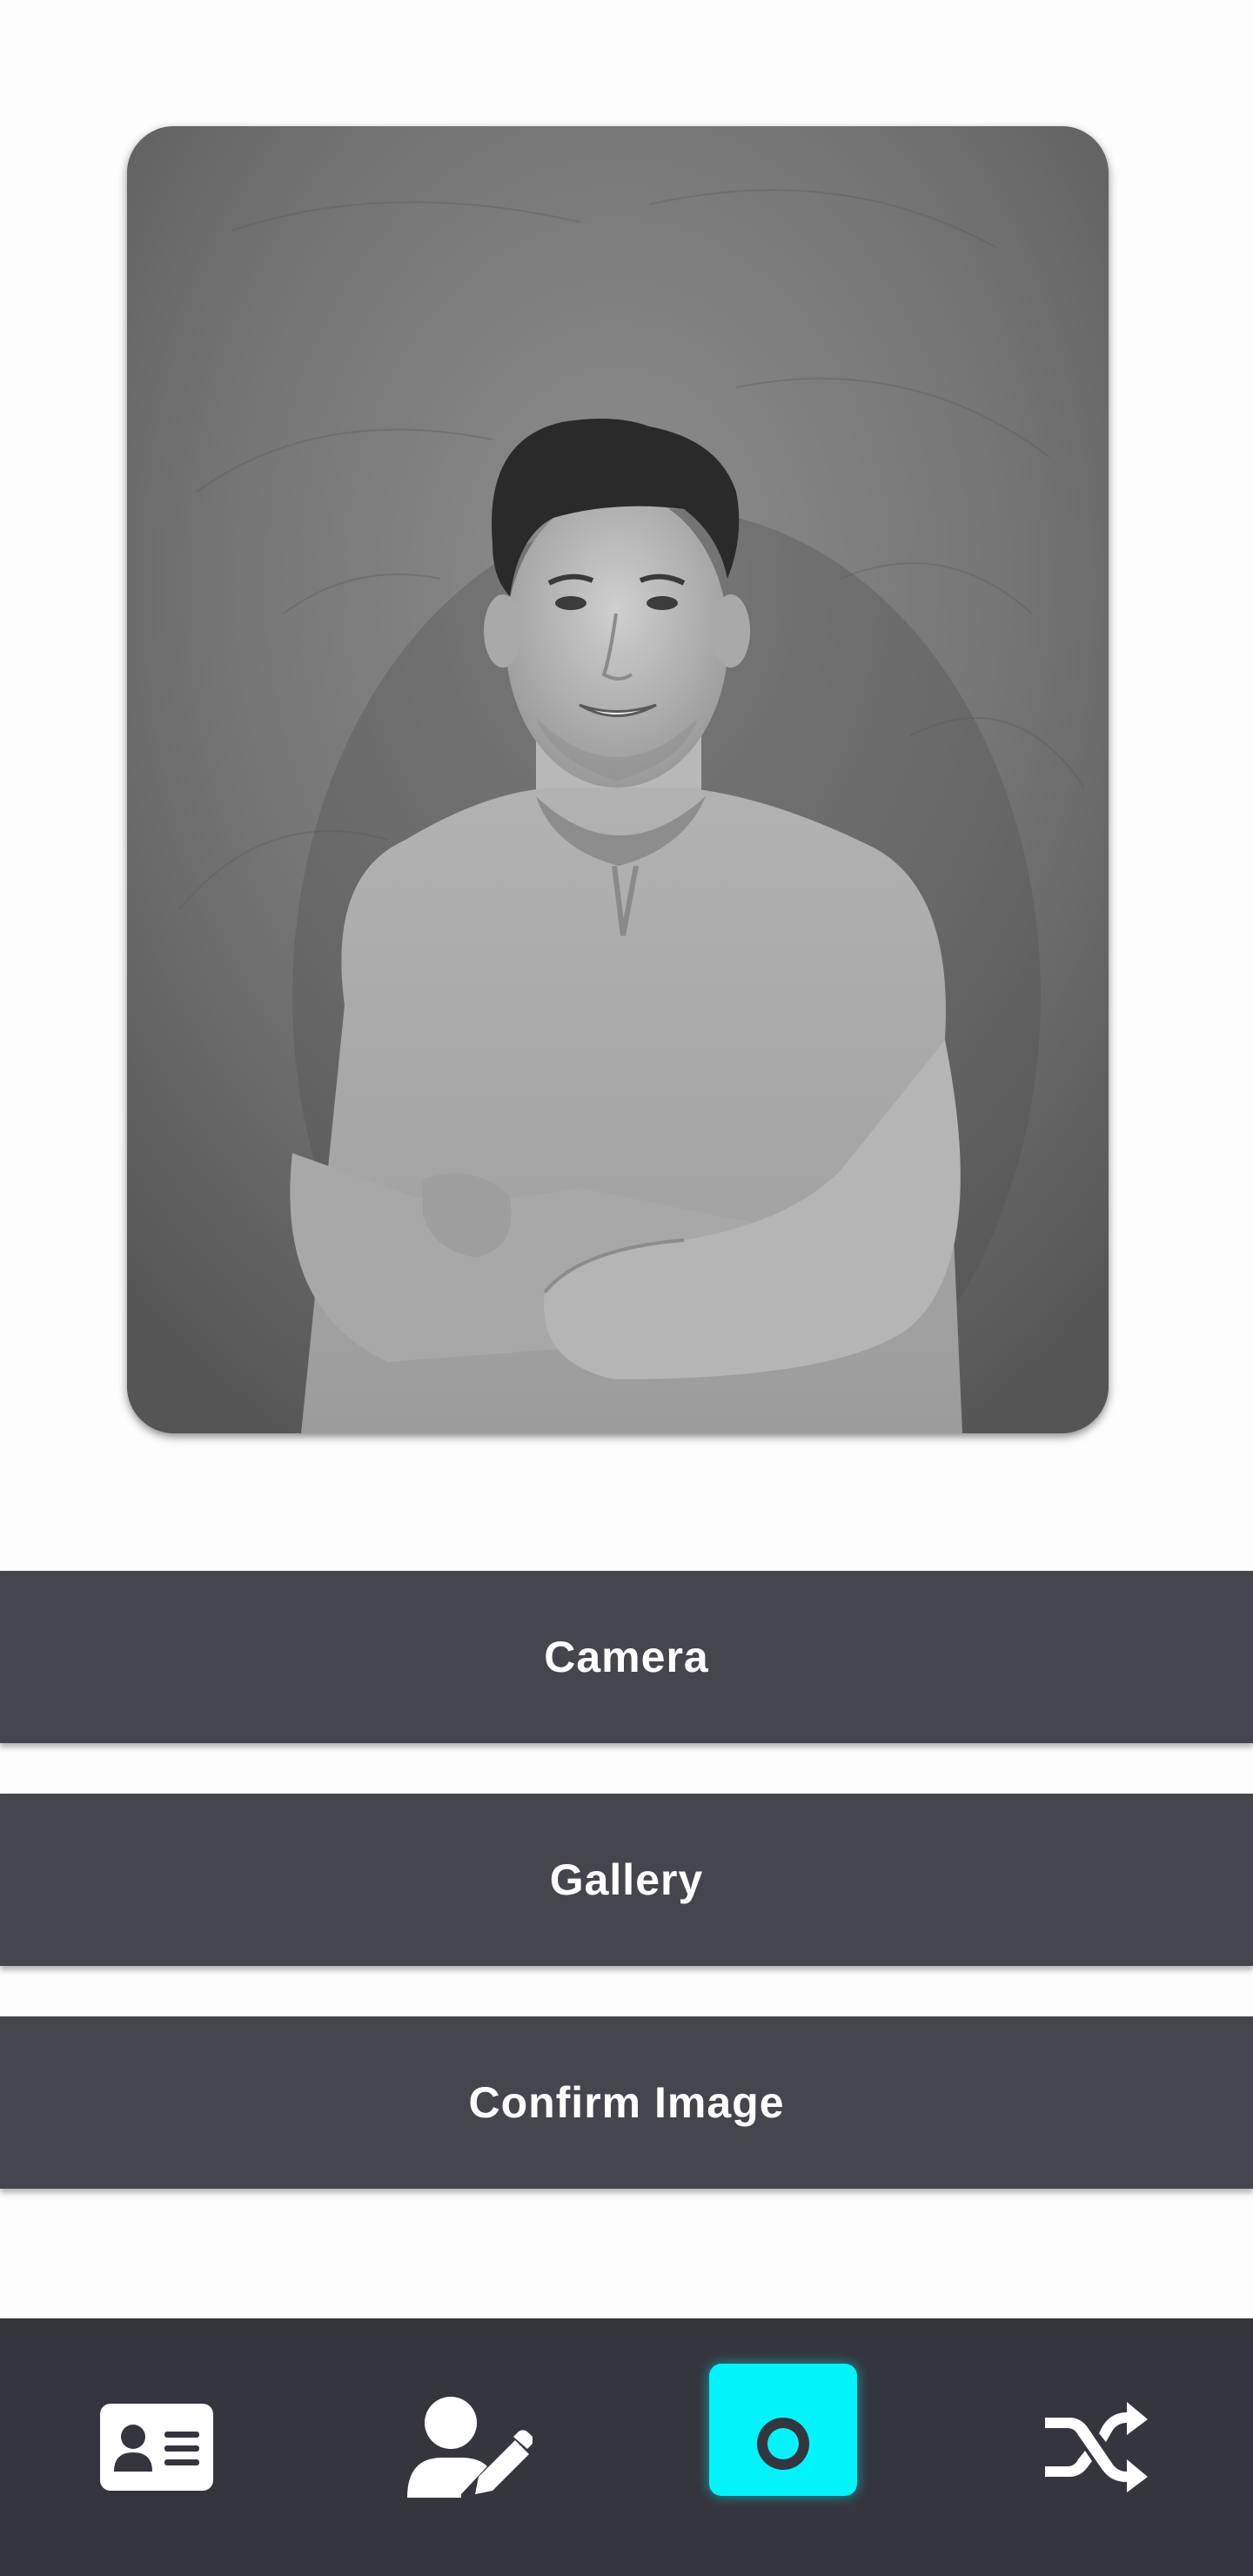  Describe the element at coordinates (626, 1657) in the screenshot. I see `camera-button: Camera` at that location.